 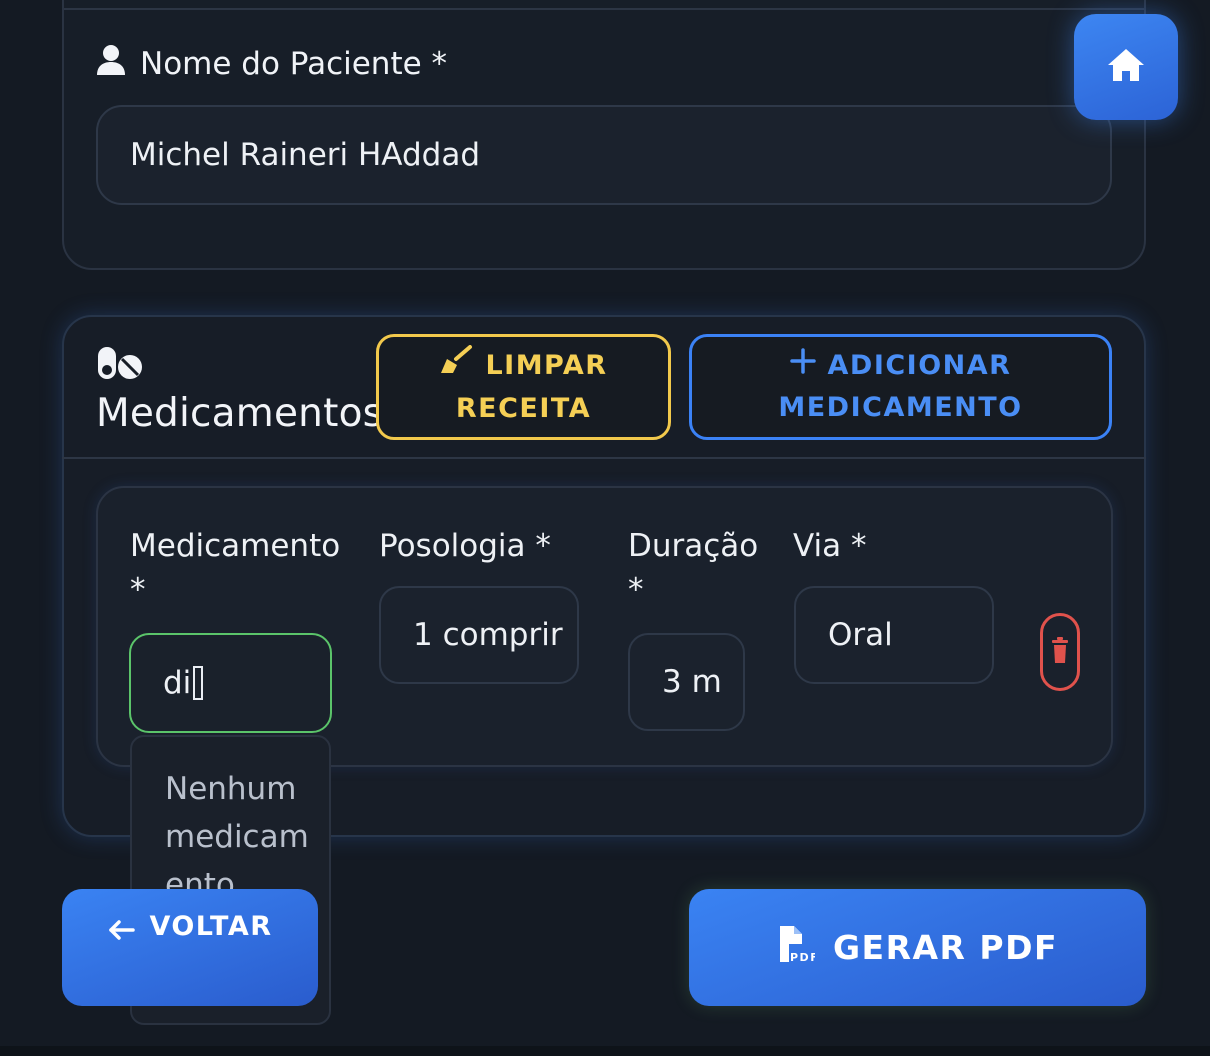 What do you see at coordinates (802, 366) in the screenshot?
I see `plus-icon` at bounding box center [802, 366].